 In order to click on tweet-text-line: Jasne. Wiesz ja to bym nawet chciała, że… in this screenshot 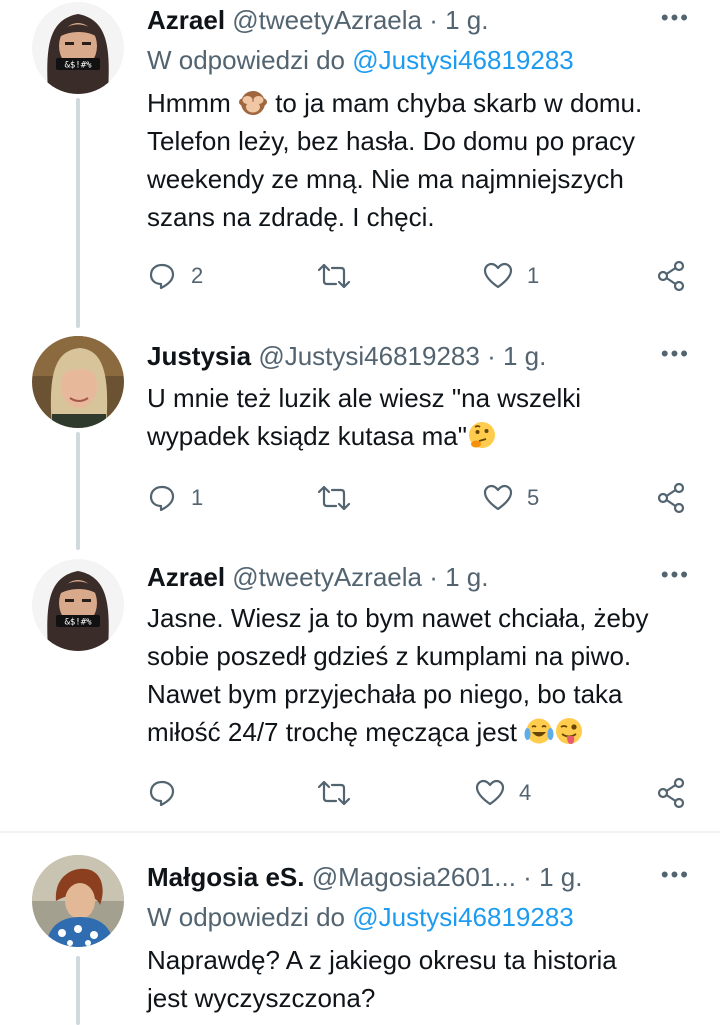, I will do `click(398, 618)`.